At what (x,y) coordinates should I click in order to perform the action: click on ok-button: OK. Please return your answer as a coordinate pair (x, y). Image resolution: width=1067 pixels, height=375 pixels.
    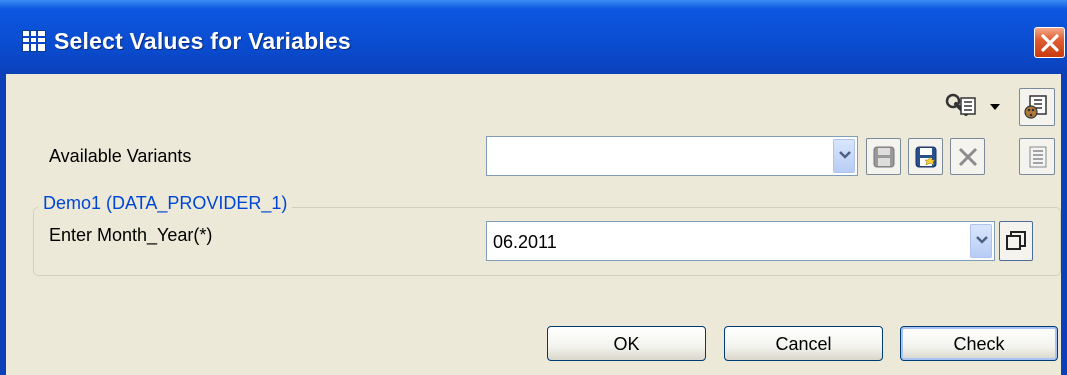
    Looking at the image, I should click on (626, 343).